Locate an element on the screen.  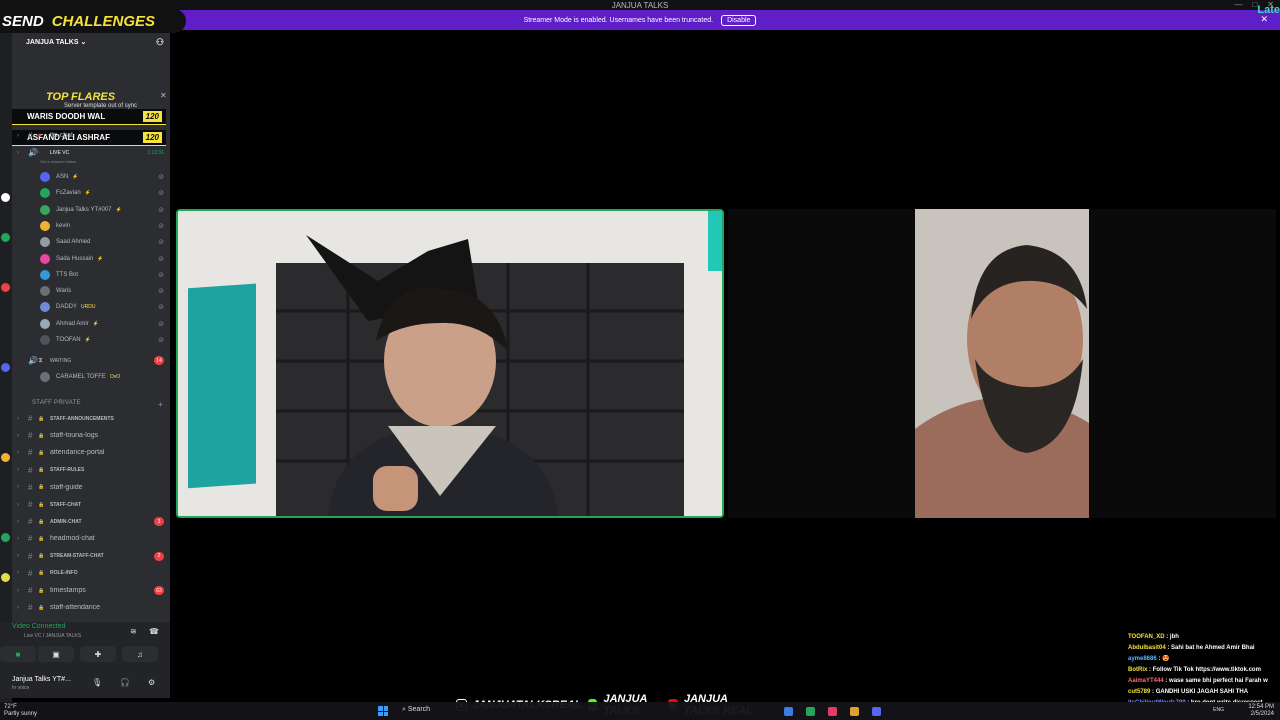
window-title: JANJUA TALKS is located at coordinates (640, 5).